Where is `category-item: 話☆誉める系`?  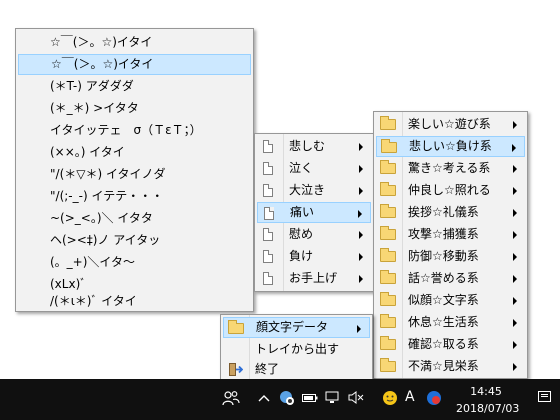 category-item: 話☆誉める系 is located at coordinates (450, 278).